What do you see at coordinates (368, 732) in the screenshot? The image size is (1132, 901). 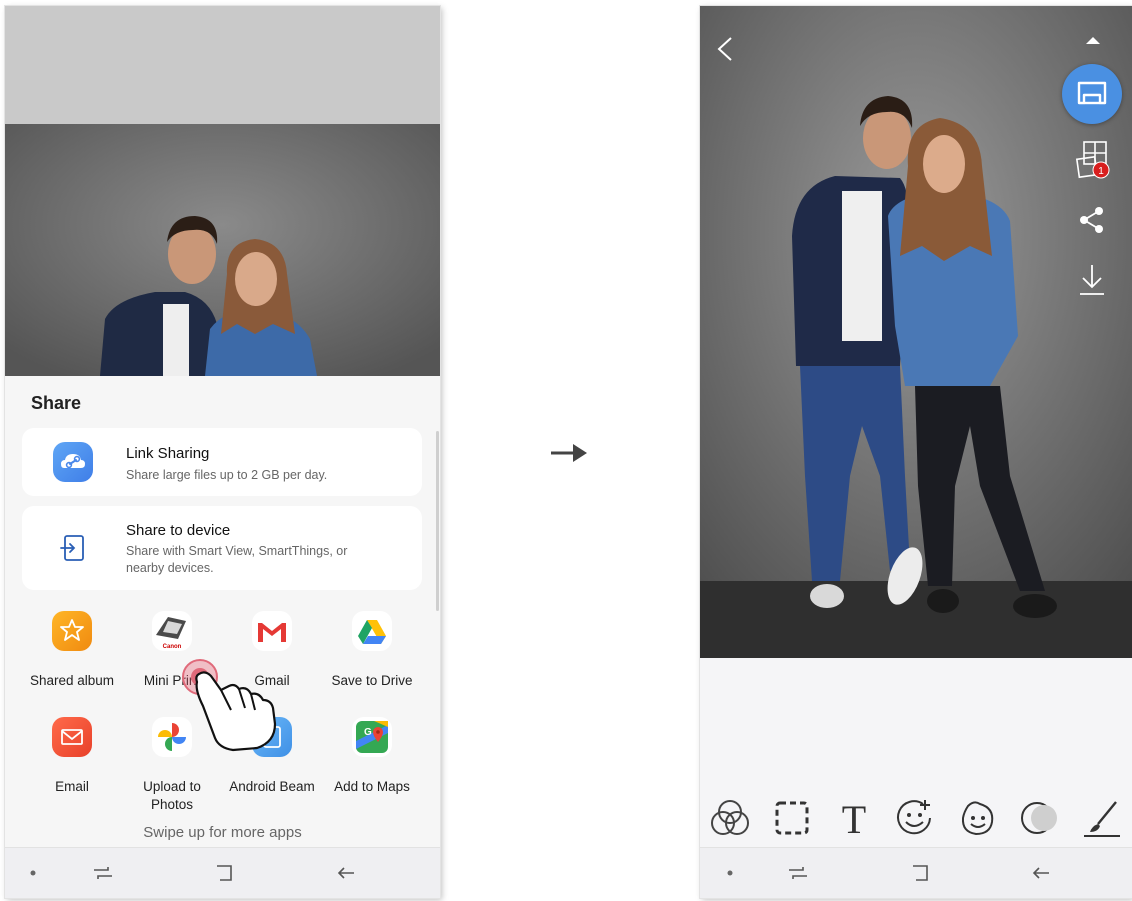 I see `svg-text: G` at bounding box center [368, 732].